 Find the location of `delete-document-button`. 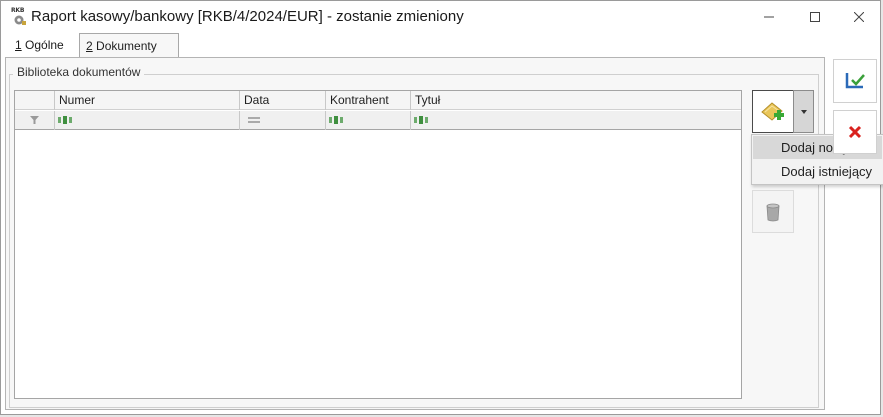

delete-document-button is located at coordinates (773, 211).